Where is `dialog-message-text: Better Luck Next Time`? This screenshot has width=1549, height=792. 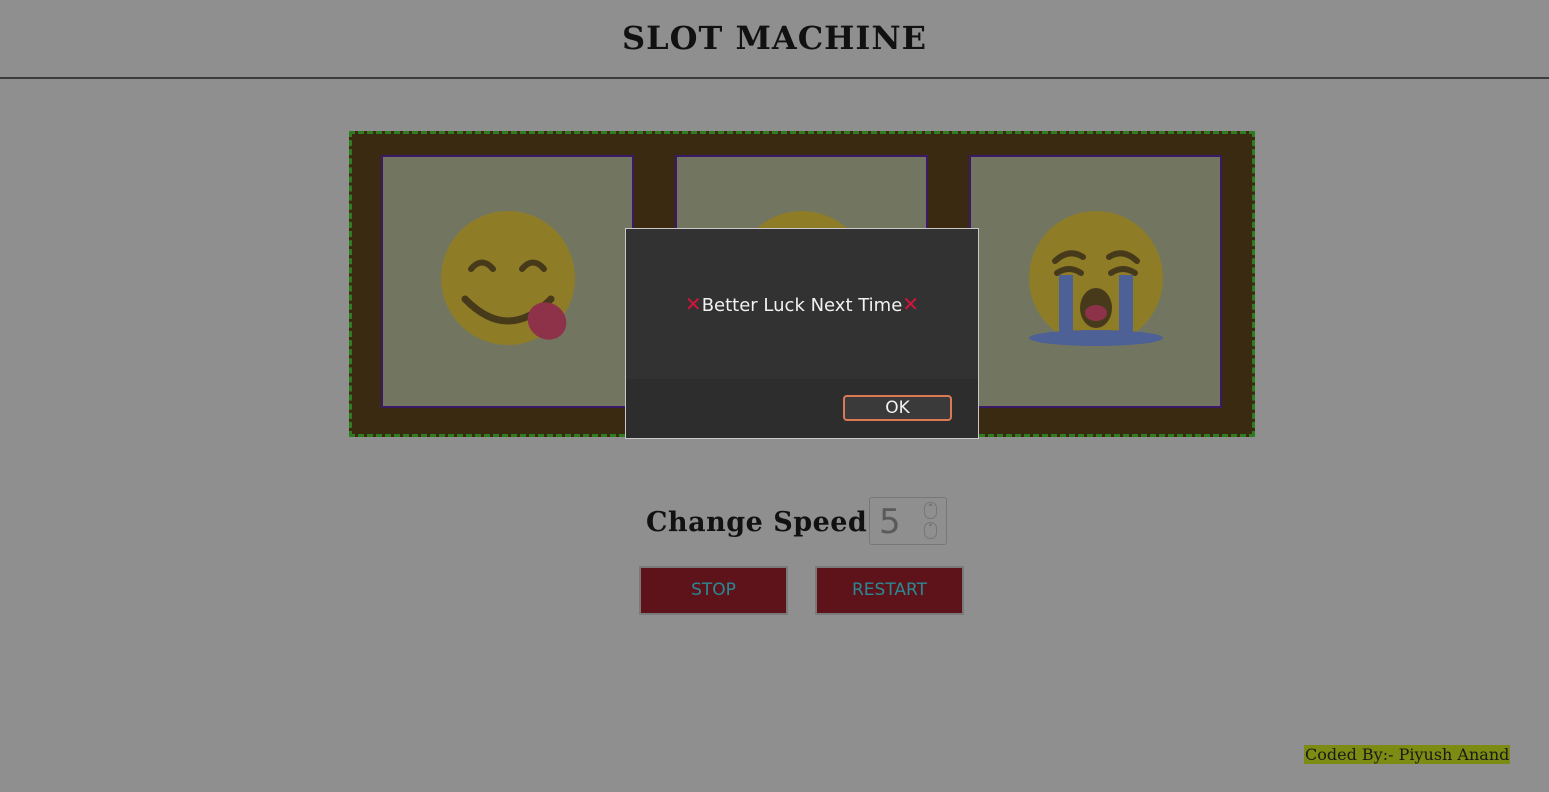
dialog-message-text: Better Luck Next Time is located at coordinates (802, 305).